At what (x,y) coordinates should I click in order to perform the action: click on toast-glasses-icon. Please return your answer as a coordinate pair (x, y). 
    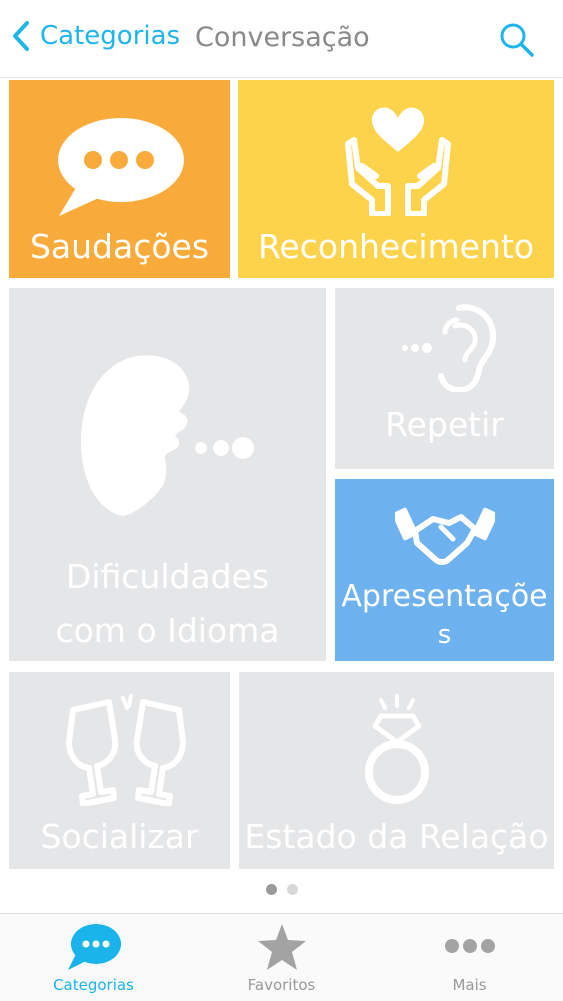
    Looking at the image, I should click on (126, 750).